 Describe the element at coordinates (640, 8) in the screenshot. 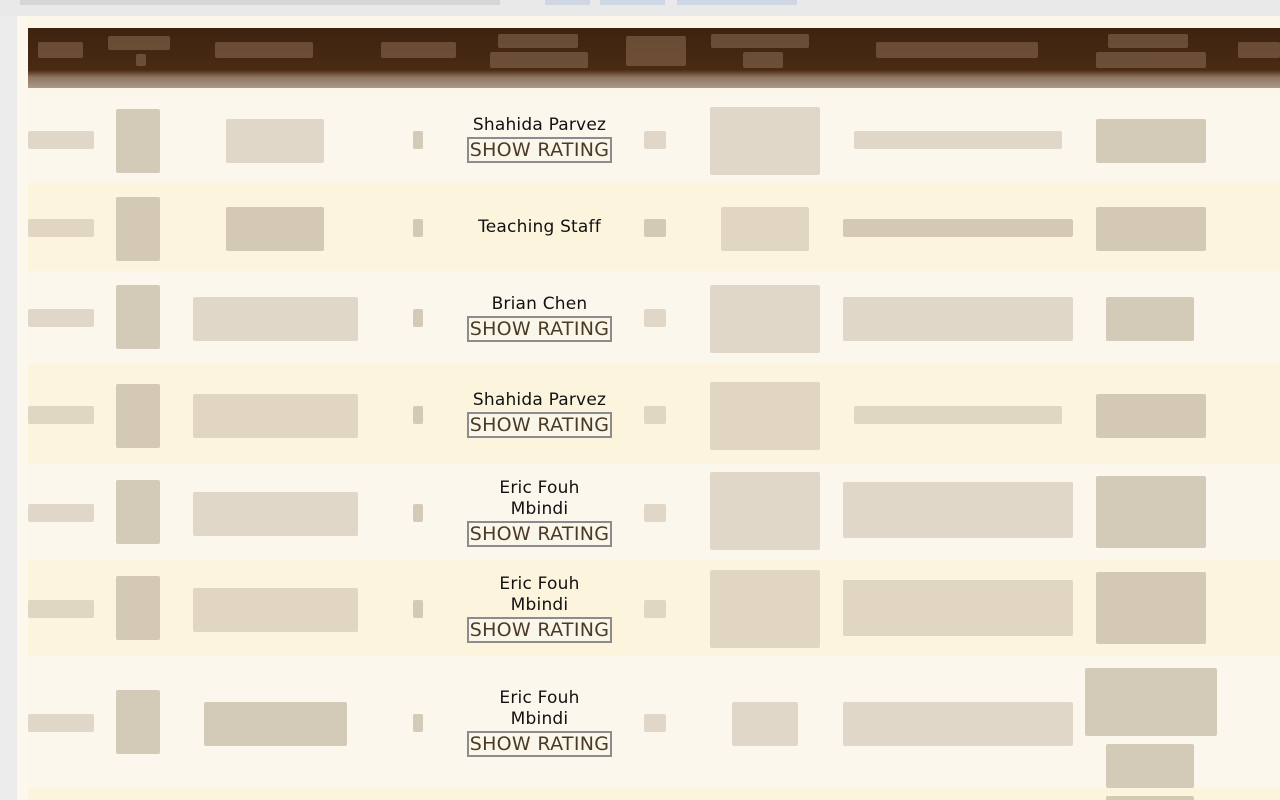

I see `browser-top-strip` at that location.